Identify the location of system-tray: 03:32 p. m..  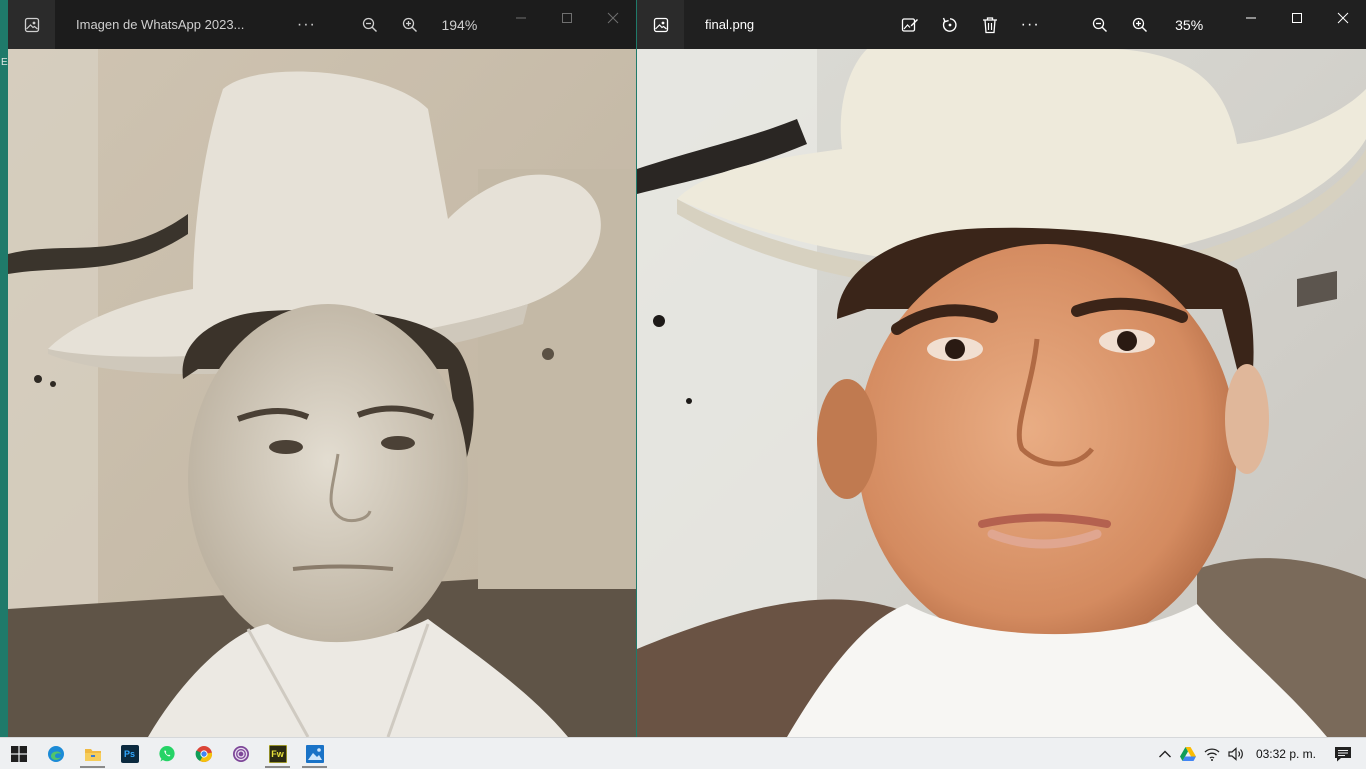
(1260, 753).